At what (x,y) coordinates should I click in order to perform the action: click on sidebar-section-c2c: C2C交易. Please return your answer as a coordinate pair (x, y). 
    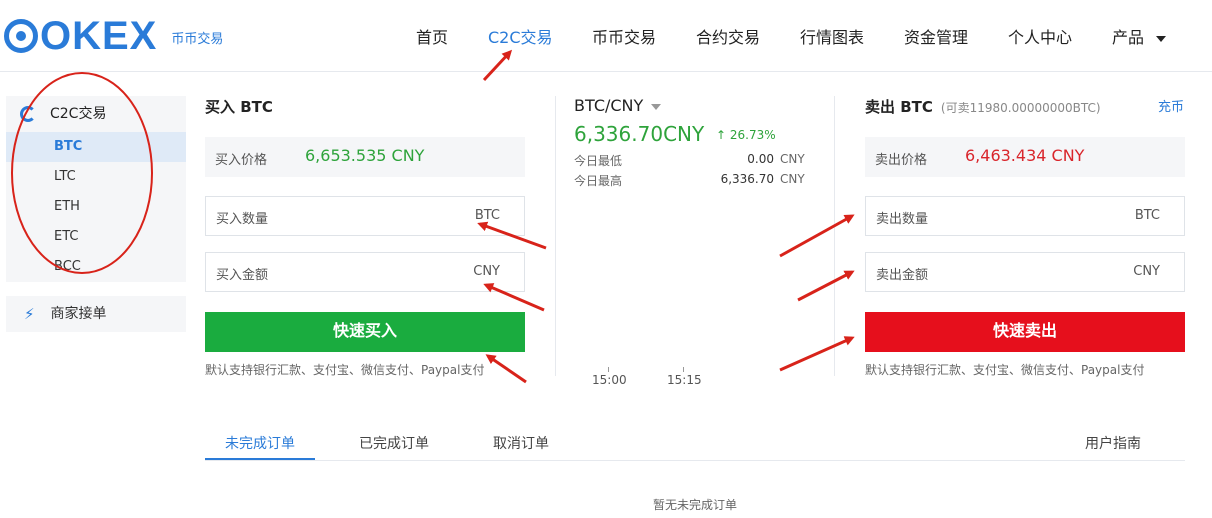
    Looking at the image, I should click on (96, 114).